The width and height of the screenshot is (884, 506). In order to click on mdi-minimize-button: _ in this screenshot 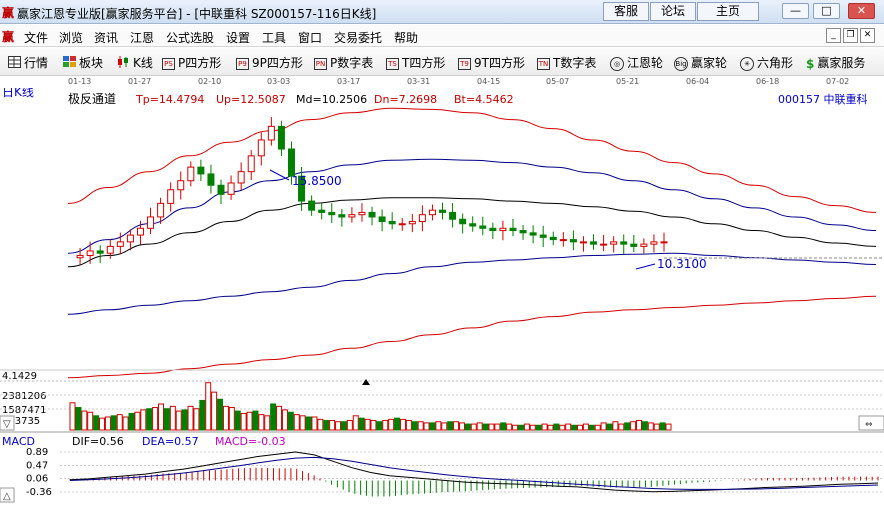, I will do `click(833, 35)`.